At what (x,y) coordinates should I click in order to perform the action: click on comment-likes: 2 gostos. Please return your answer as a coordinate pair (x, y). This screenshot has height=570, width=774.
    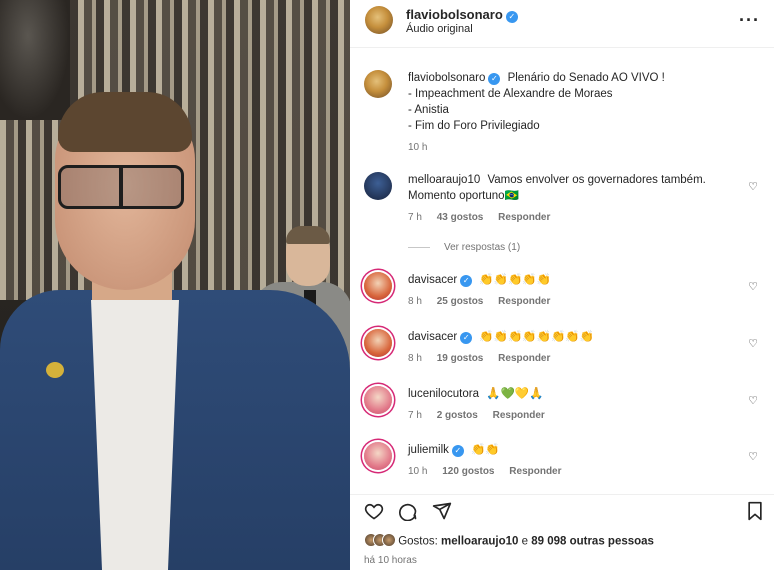
    Looking at the image, I should click on (457, 415).